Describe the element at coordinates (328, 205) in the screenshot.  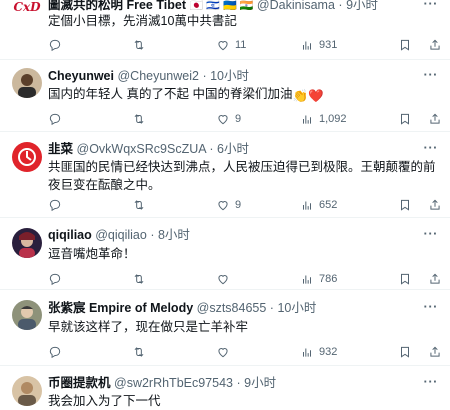
I see `view-count: 652` at that location.